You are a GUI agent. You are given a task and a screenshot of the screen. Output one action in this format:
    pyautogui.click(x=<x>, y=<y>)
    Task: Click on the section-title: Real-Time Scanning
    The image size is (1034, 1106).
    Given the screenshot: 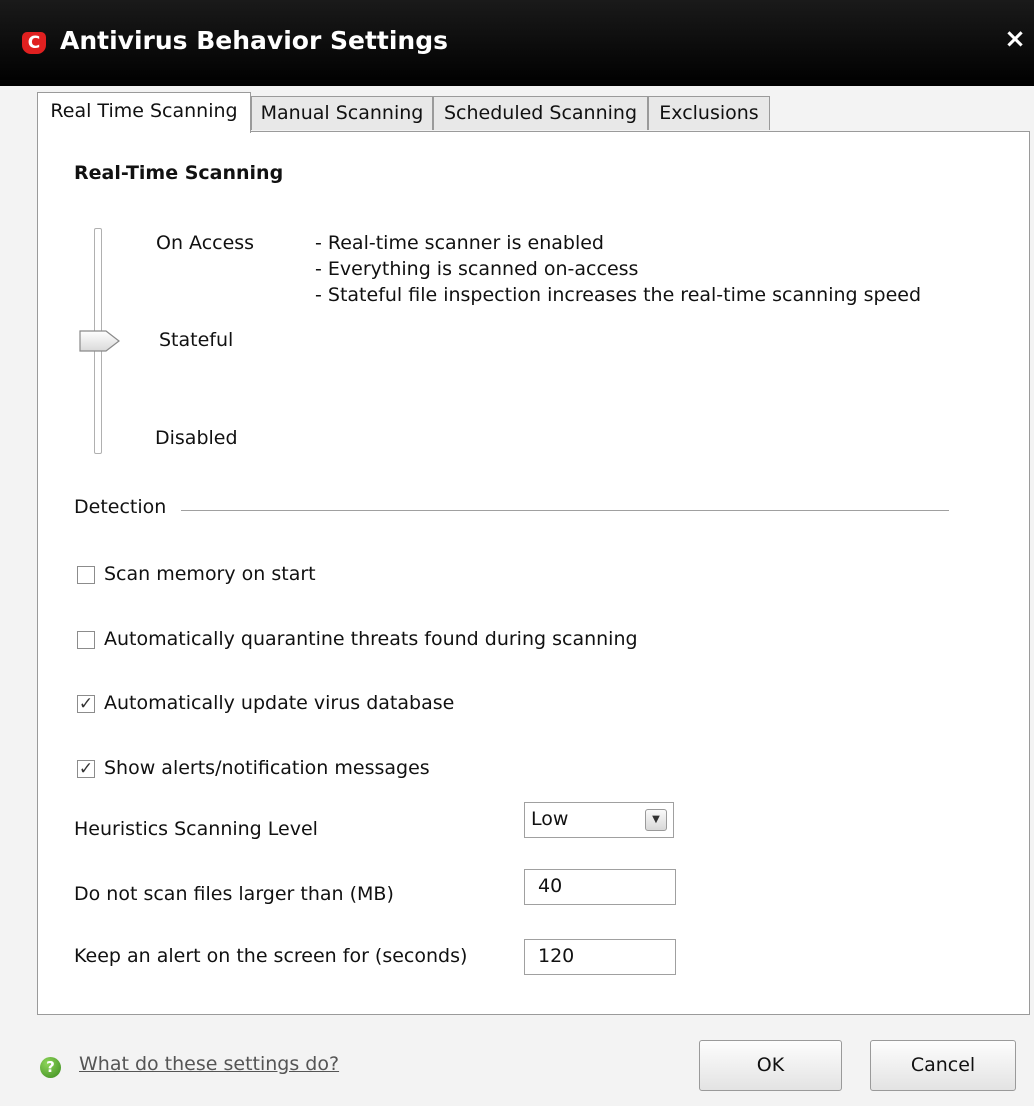 What is the action you would take?
    pyautogui.click(x=179, y=173)
    